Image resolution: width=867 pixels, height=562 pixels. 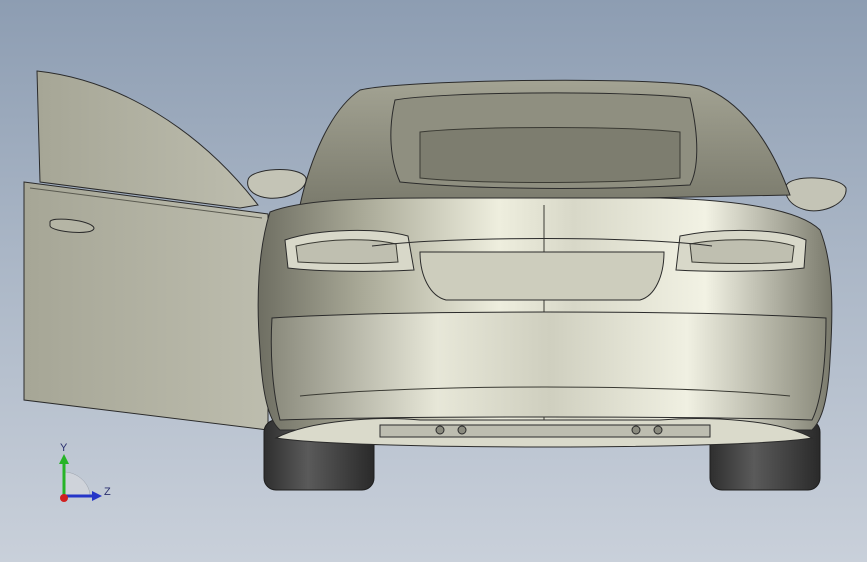 I want to click on rear-bumper, so click(x=548, y=366).